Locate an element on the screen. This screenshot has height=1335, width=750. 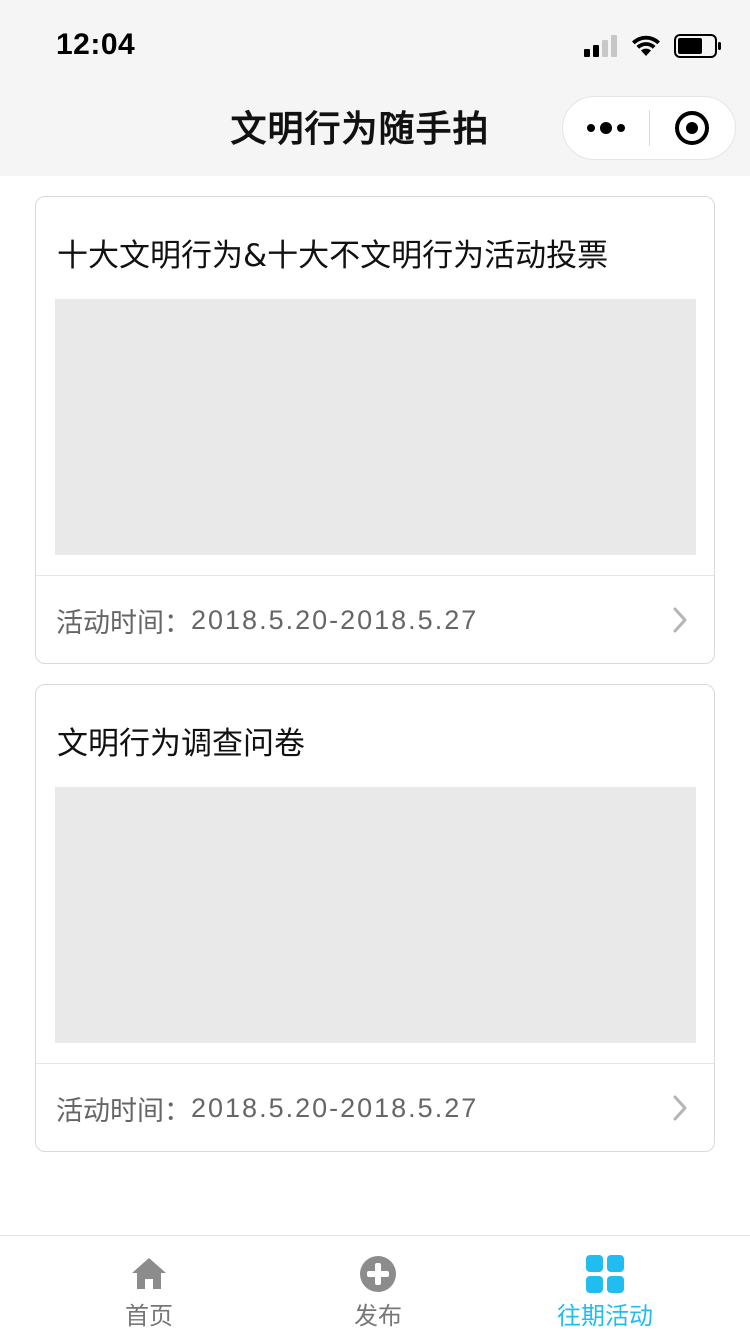
target-icon is located at coordinates (692, 128).